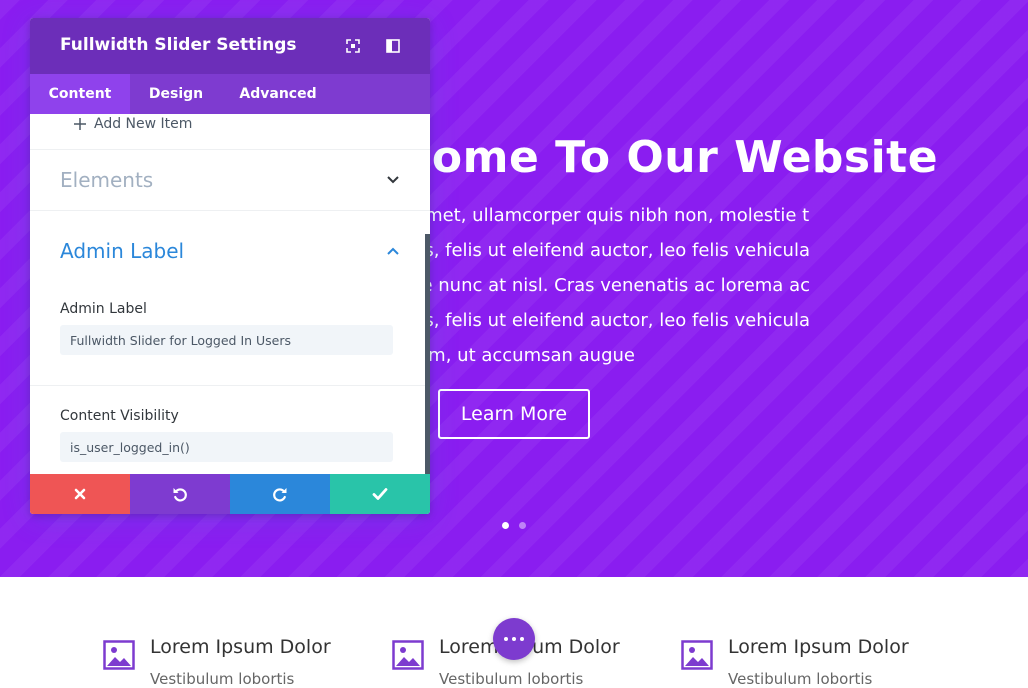  I want to click on add-new-item-button: Add New Item, so click(133, 124).